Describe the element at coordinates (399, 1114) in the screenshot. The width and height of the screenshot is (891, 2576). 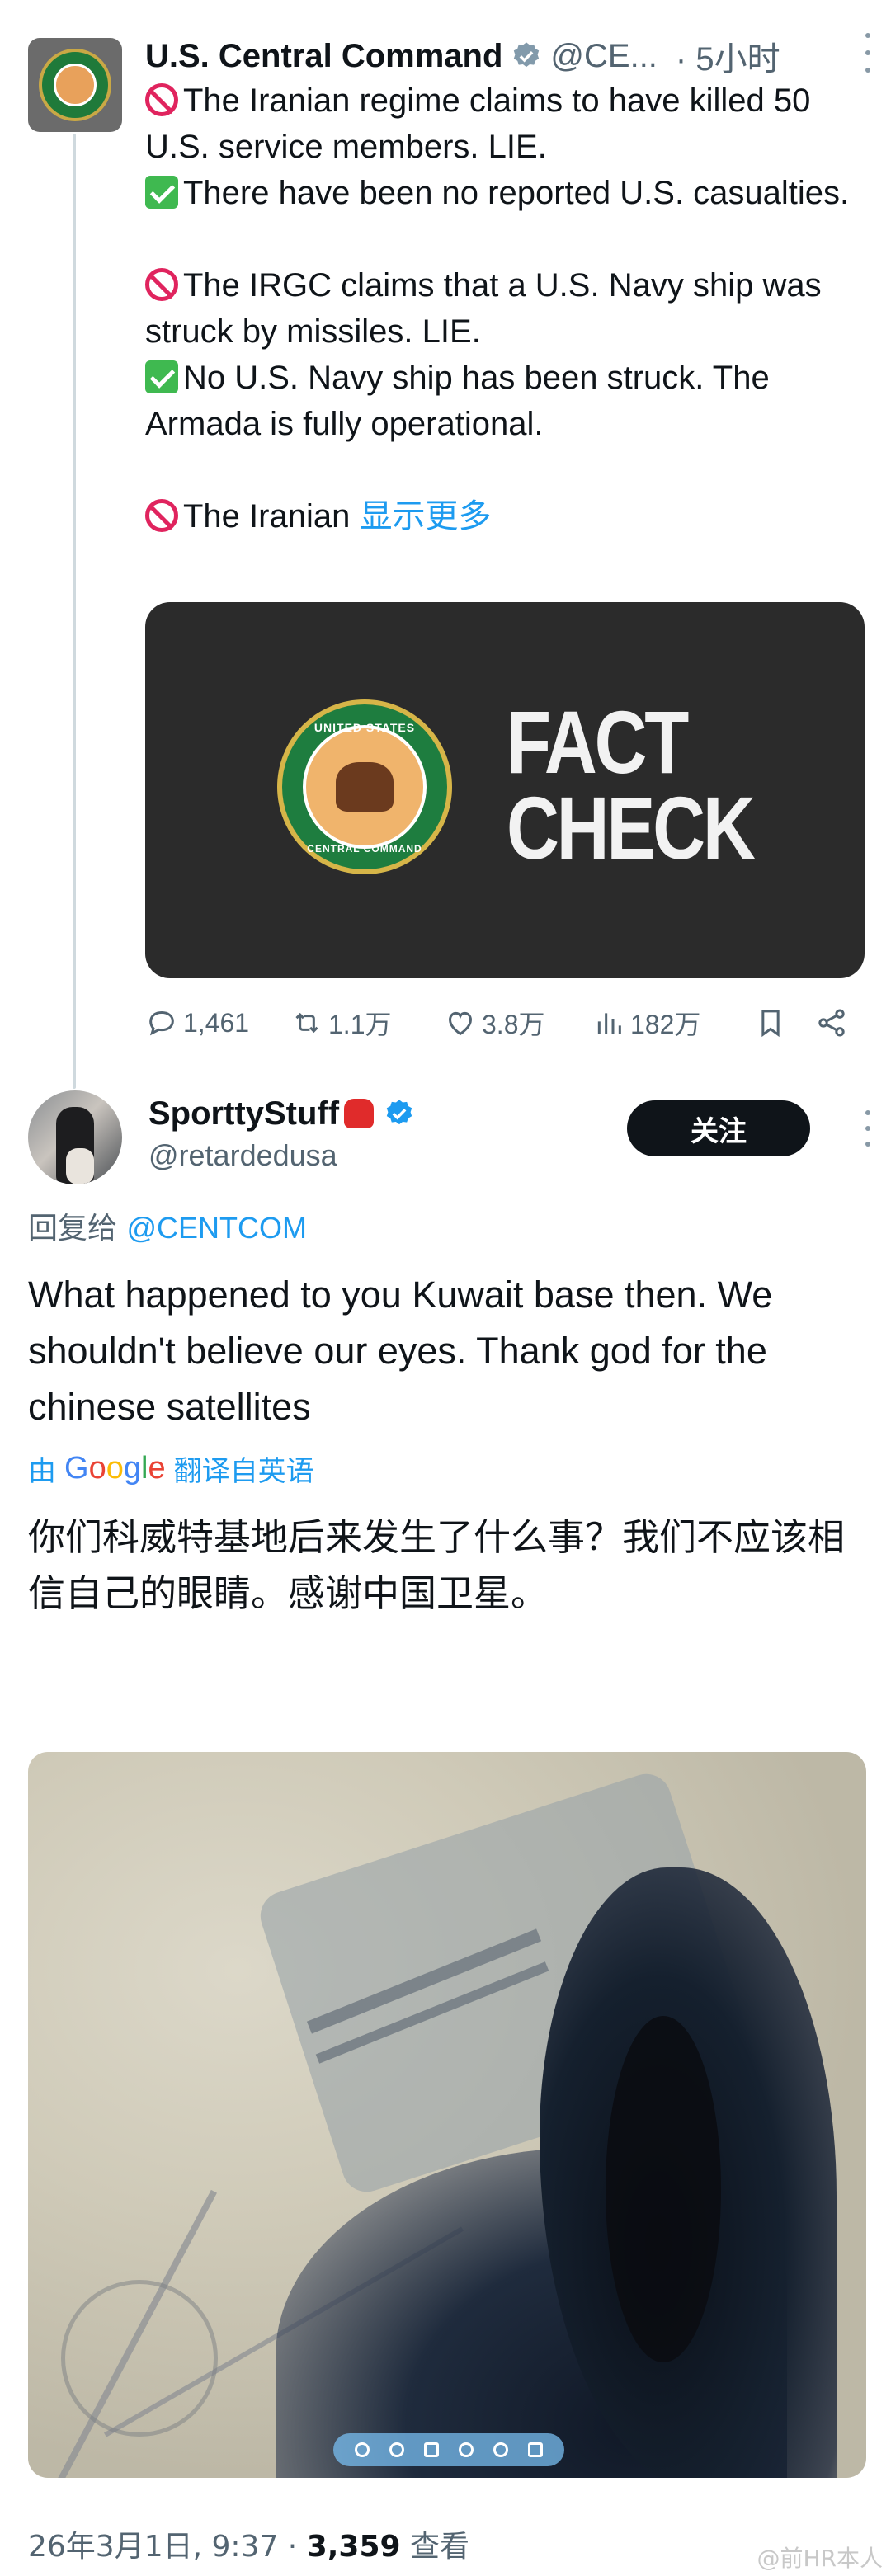
I see `verified-badge-blue-icon` at that location.